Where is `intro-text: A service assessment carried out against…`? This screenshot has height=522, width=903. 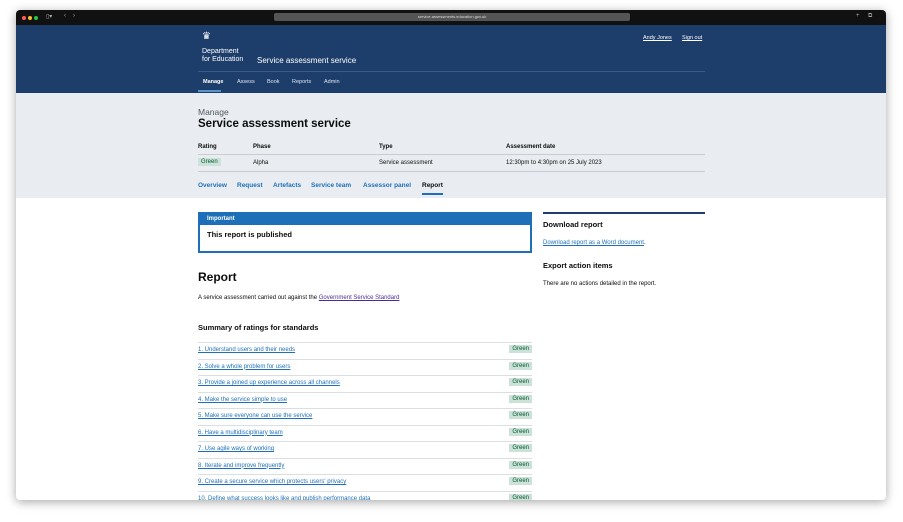 intro-text: A service assessment carried out against… is located at coordinates (258, 298).